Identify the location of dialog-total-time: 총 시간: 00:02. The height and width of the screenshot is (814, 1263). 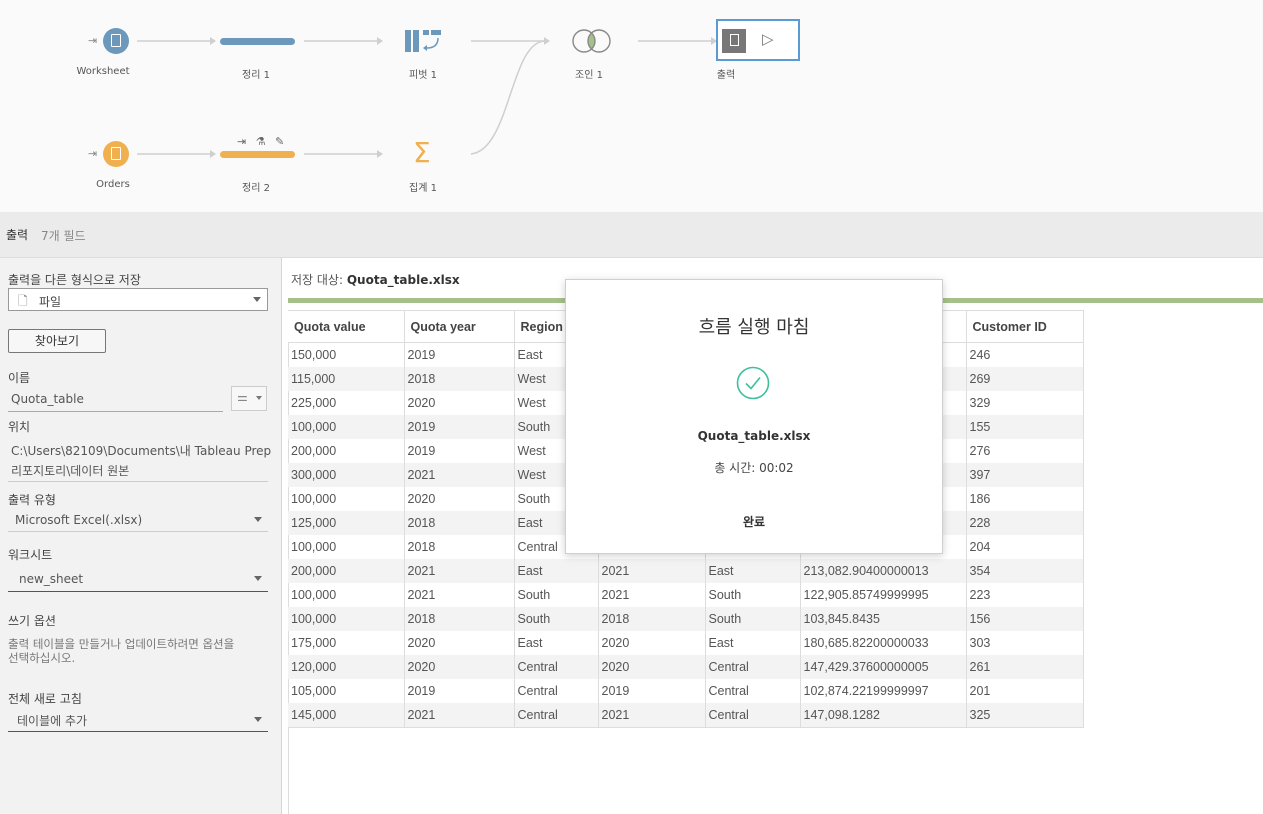
(754, 468).